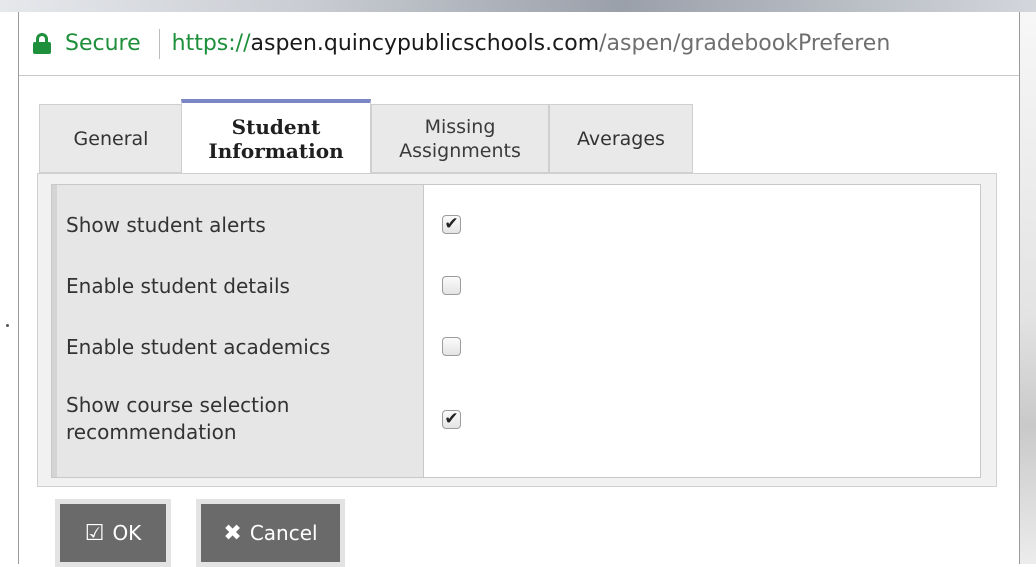  Describe the element at coordinates (518, 6) in the screenshot. I see `background-strip` at that location.